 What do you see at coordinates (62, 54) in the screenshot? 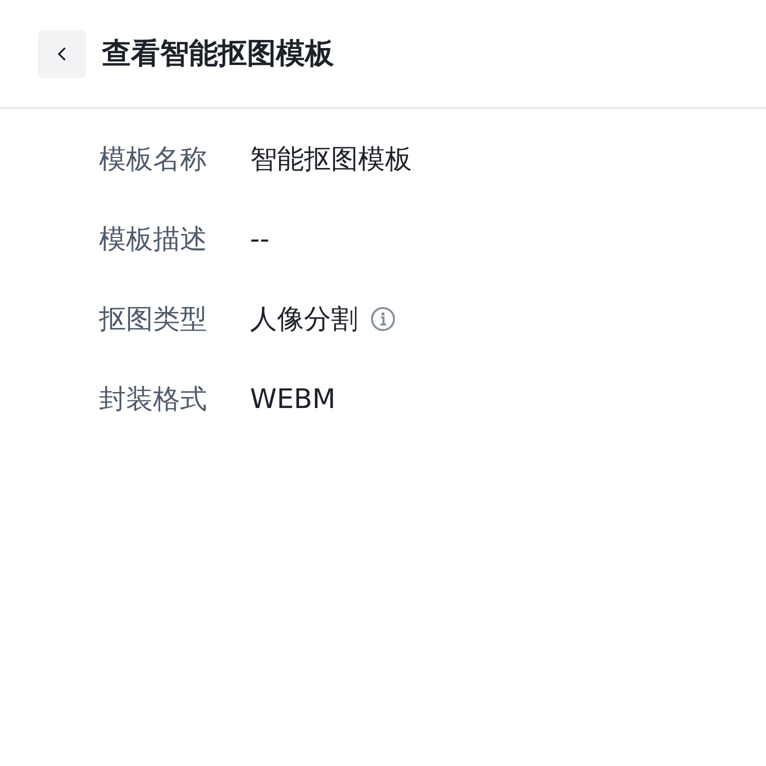
I see `chevron-left-icon` at bounding box center [62, 54].